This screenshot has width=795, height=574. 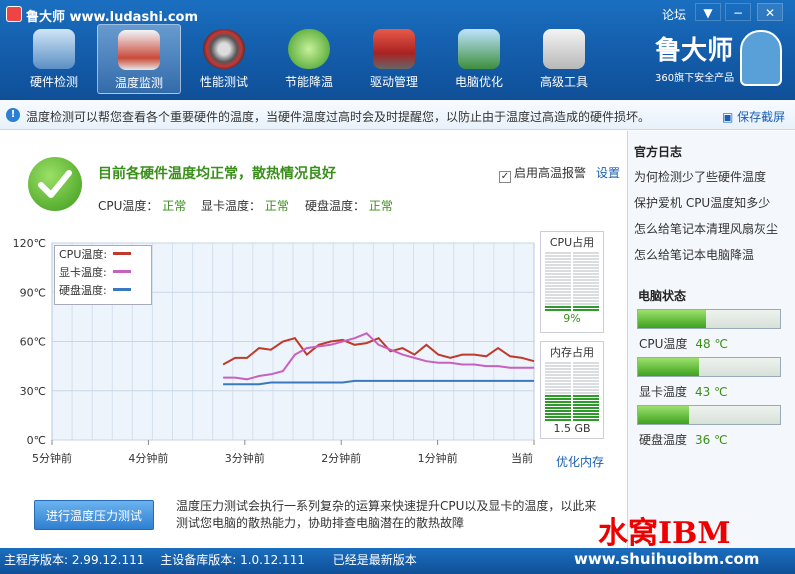 What do you see at coordinates (223, 82) in the screenshot?
I see `tool-label: 性能测试` at bounding box center [223, 82].